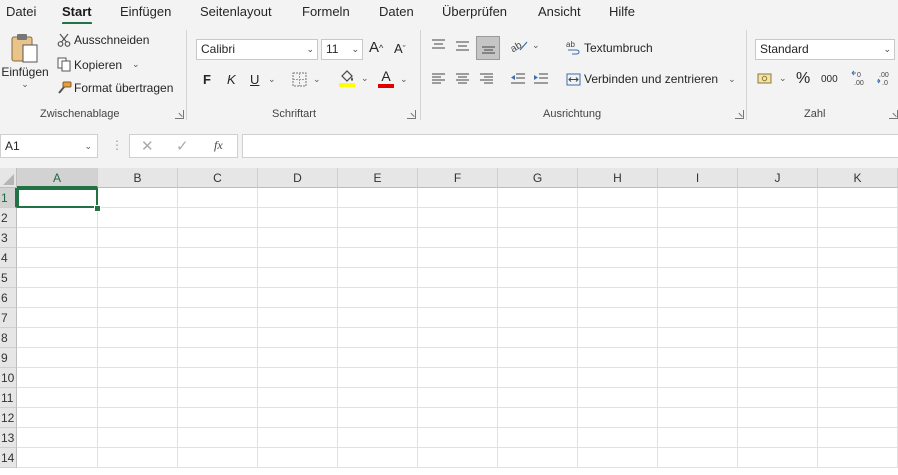 The width and height of the screenshot is (898, 475). Describe the element at coordinates (306, 79) in the screenshot. I see `borders-button: ⌄` at that location.